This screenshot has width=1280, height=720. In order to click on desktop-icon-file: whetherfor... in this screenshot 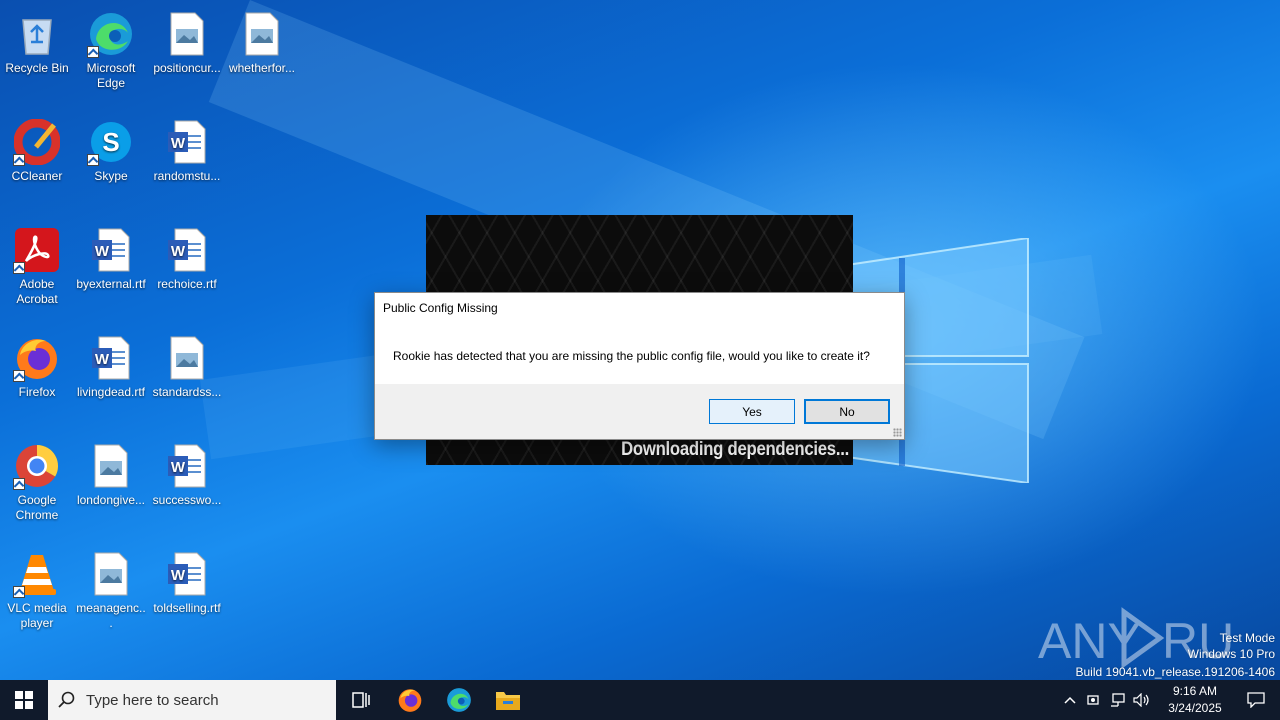, I will do `click(262, 54)`.